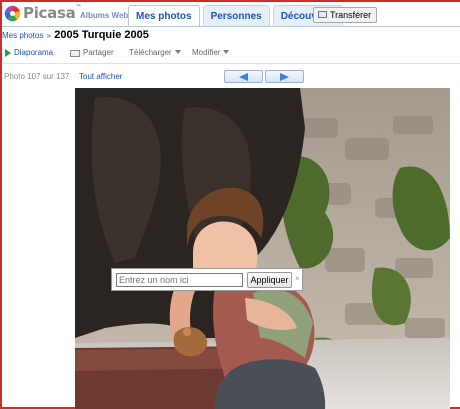 Image resolution: width=460 pixels, height=409 pixels. I want to click on logo-subtitle: Albums Web, so click(104, 15).